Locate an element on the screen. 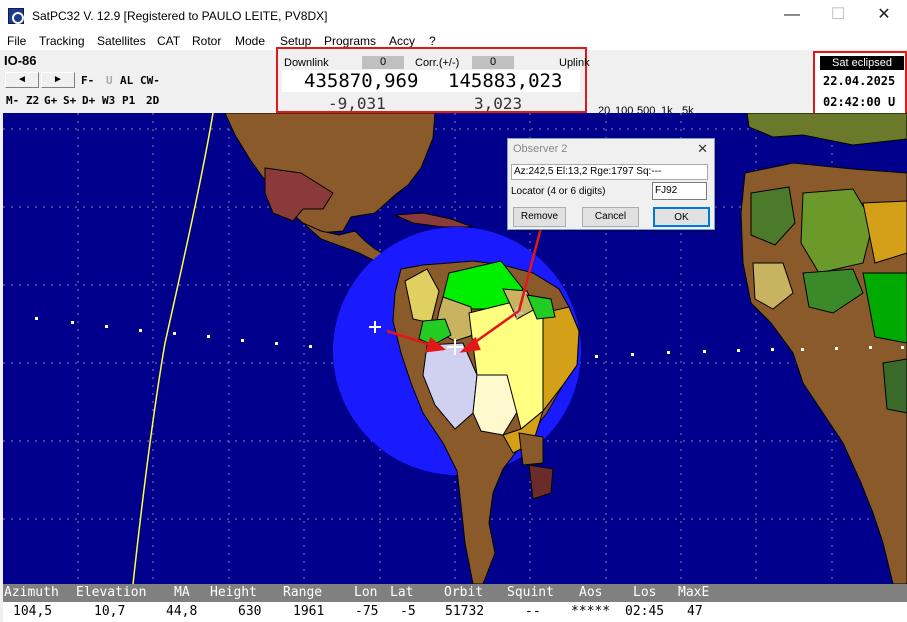 Image resolution: width=907 pixels, height=622 pixels. value-azimuth: 104,5 is located at coordinates (33, 611).